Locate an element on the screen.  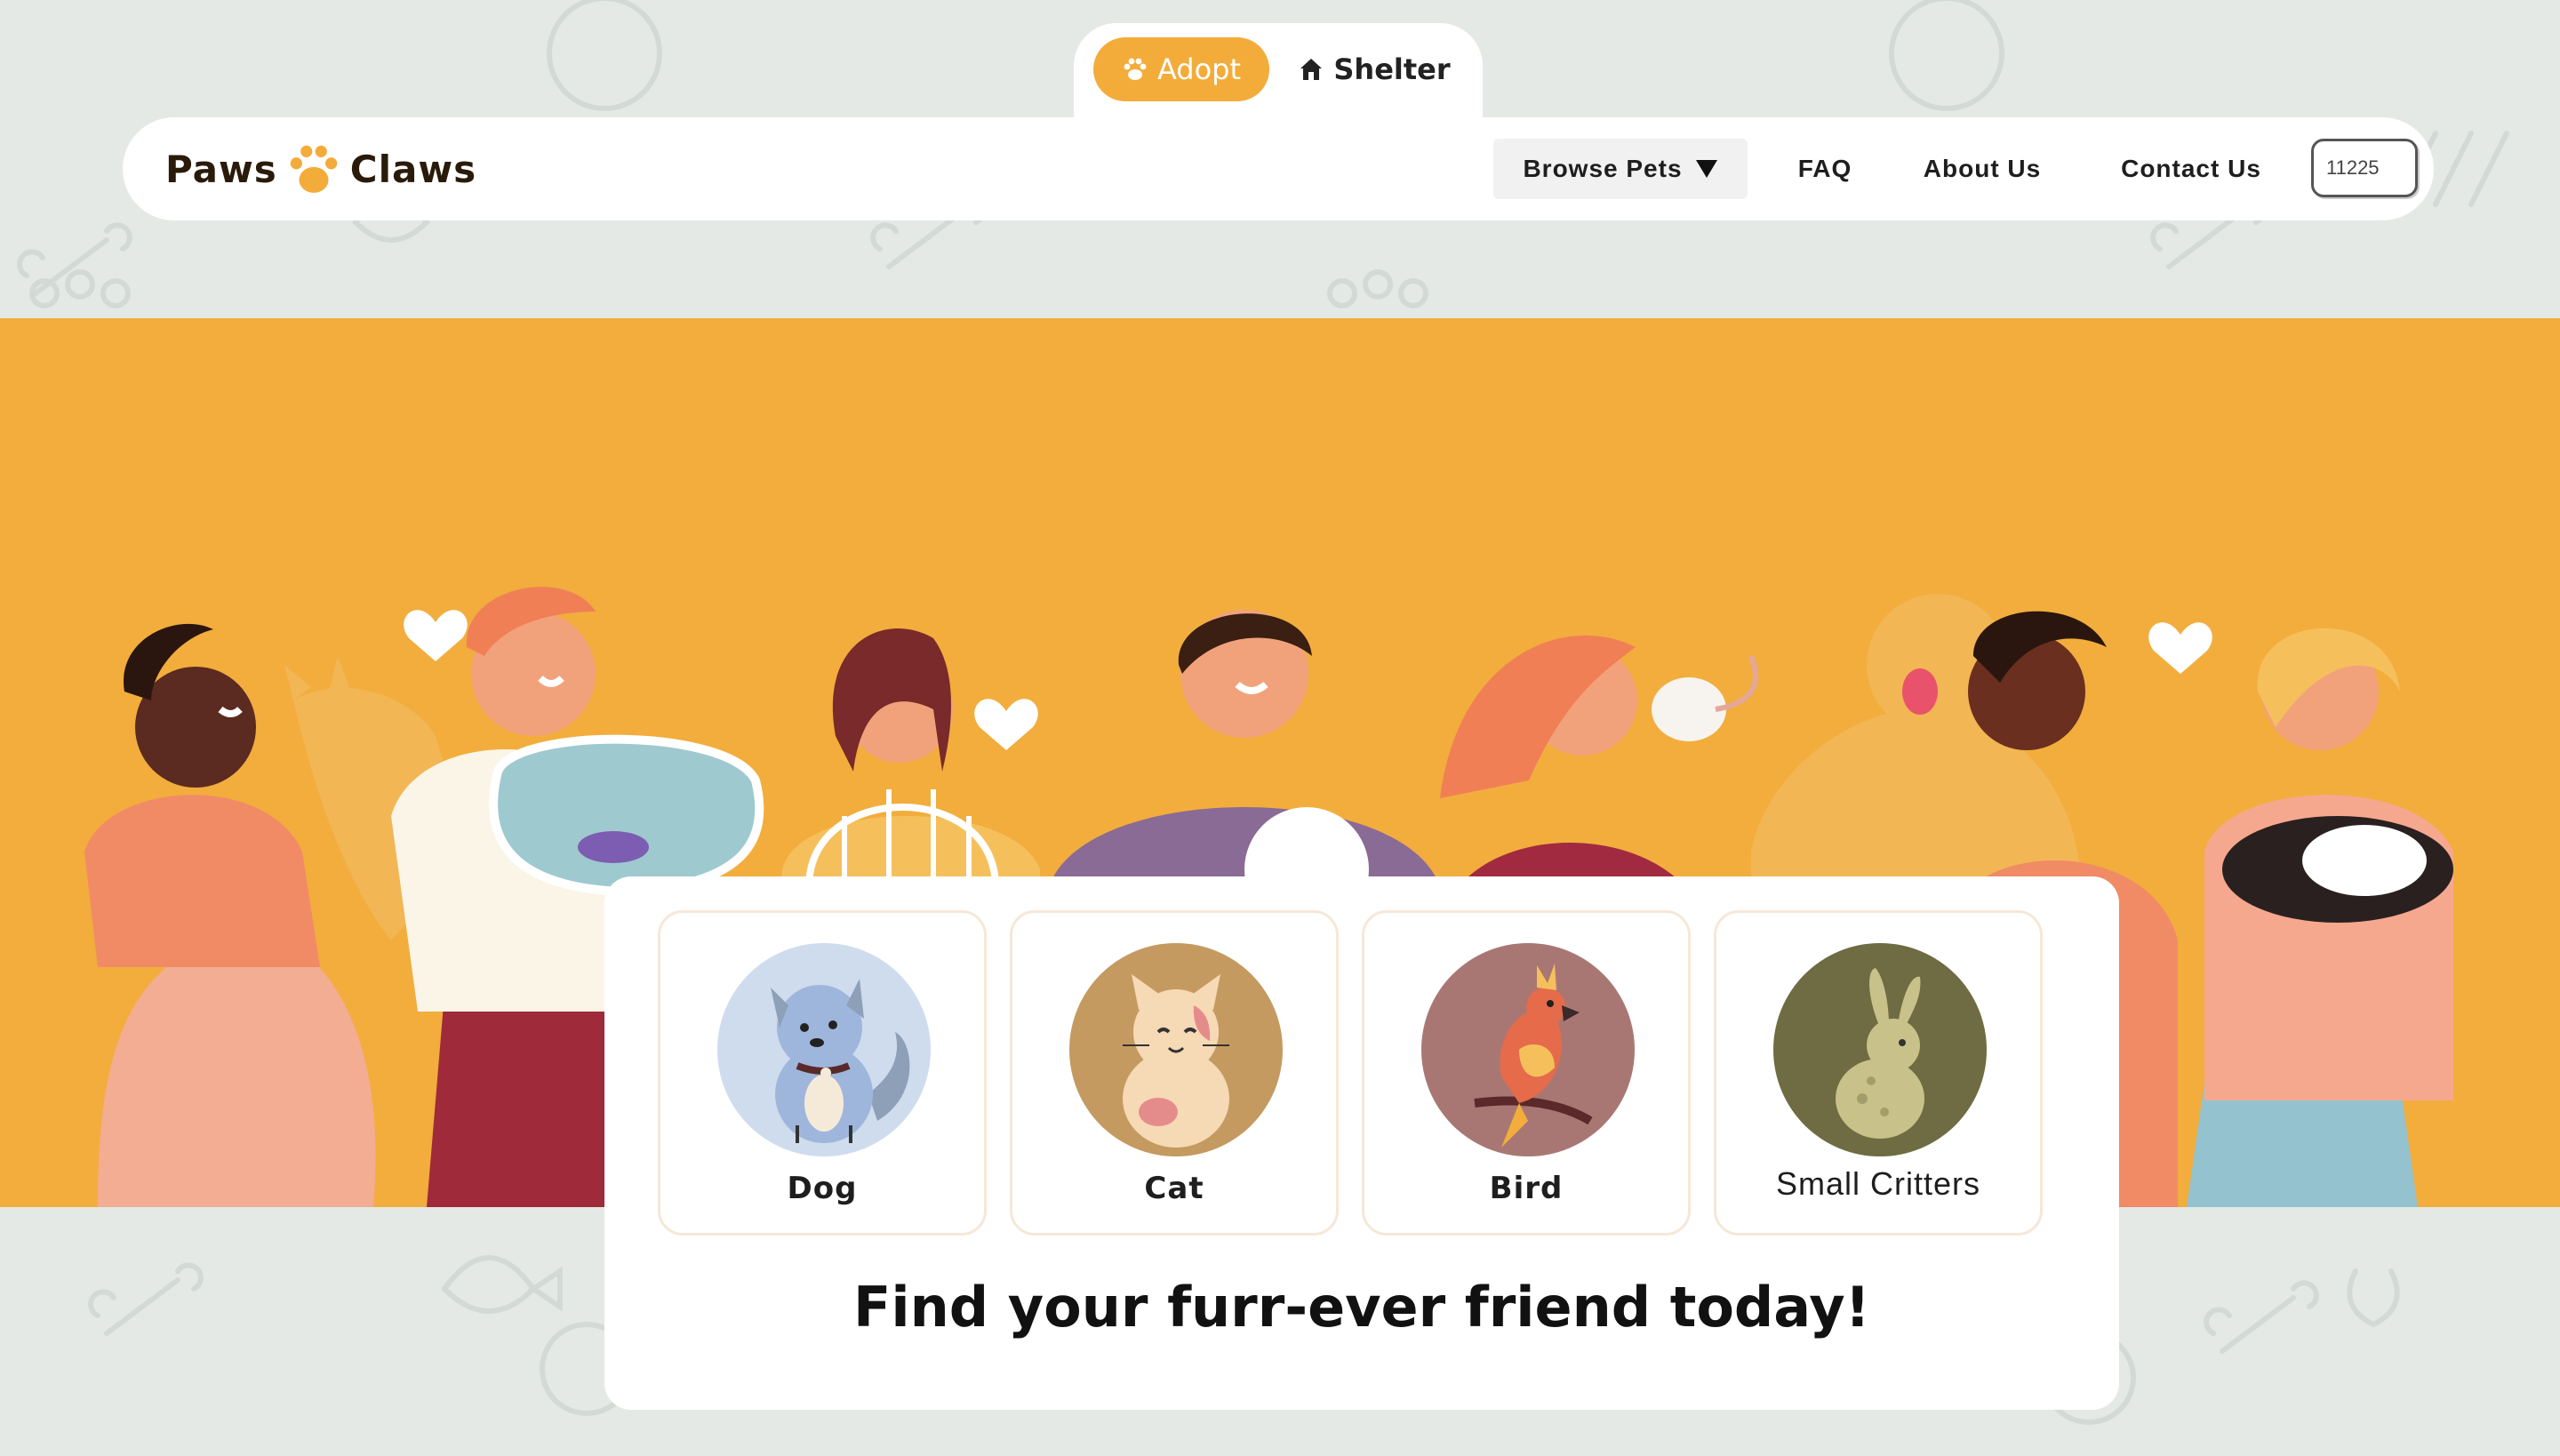
bird-icon is located at coordinates (1528, 1049).